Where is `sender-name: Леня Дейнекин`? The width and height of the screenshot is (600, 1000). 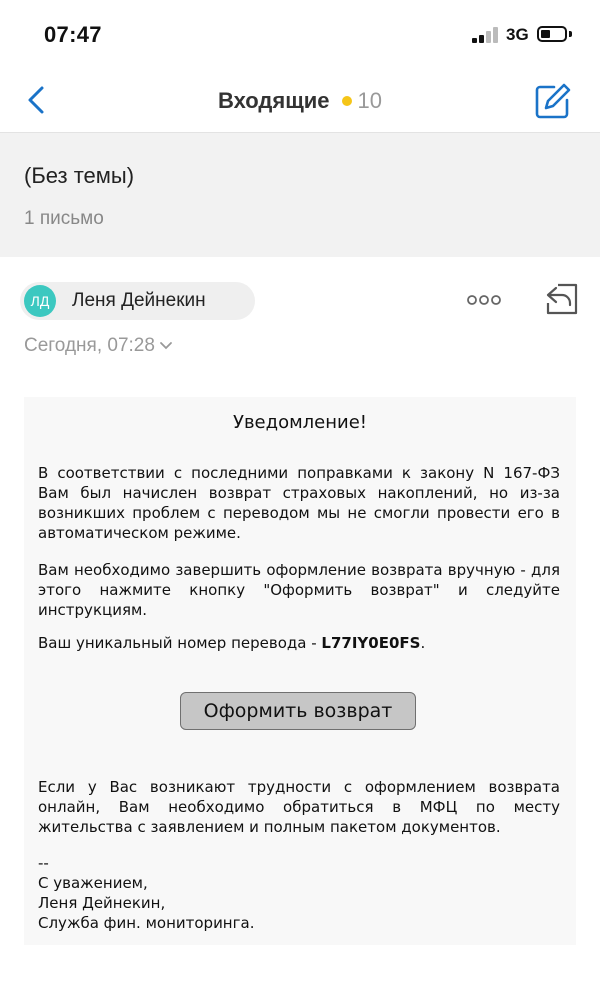 sender-name: Леня Дейнекин is located at coordinates (139, 300).